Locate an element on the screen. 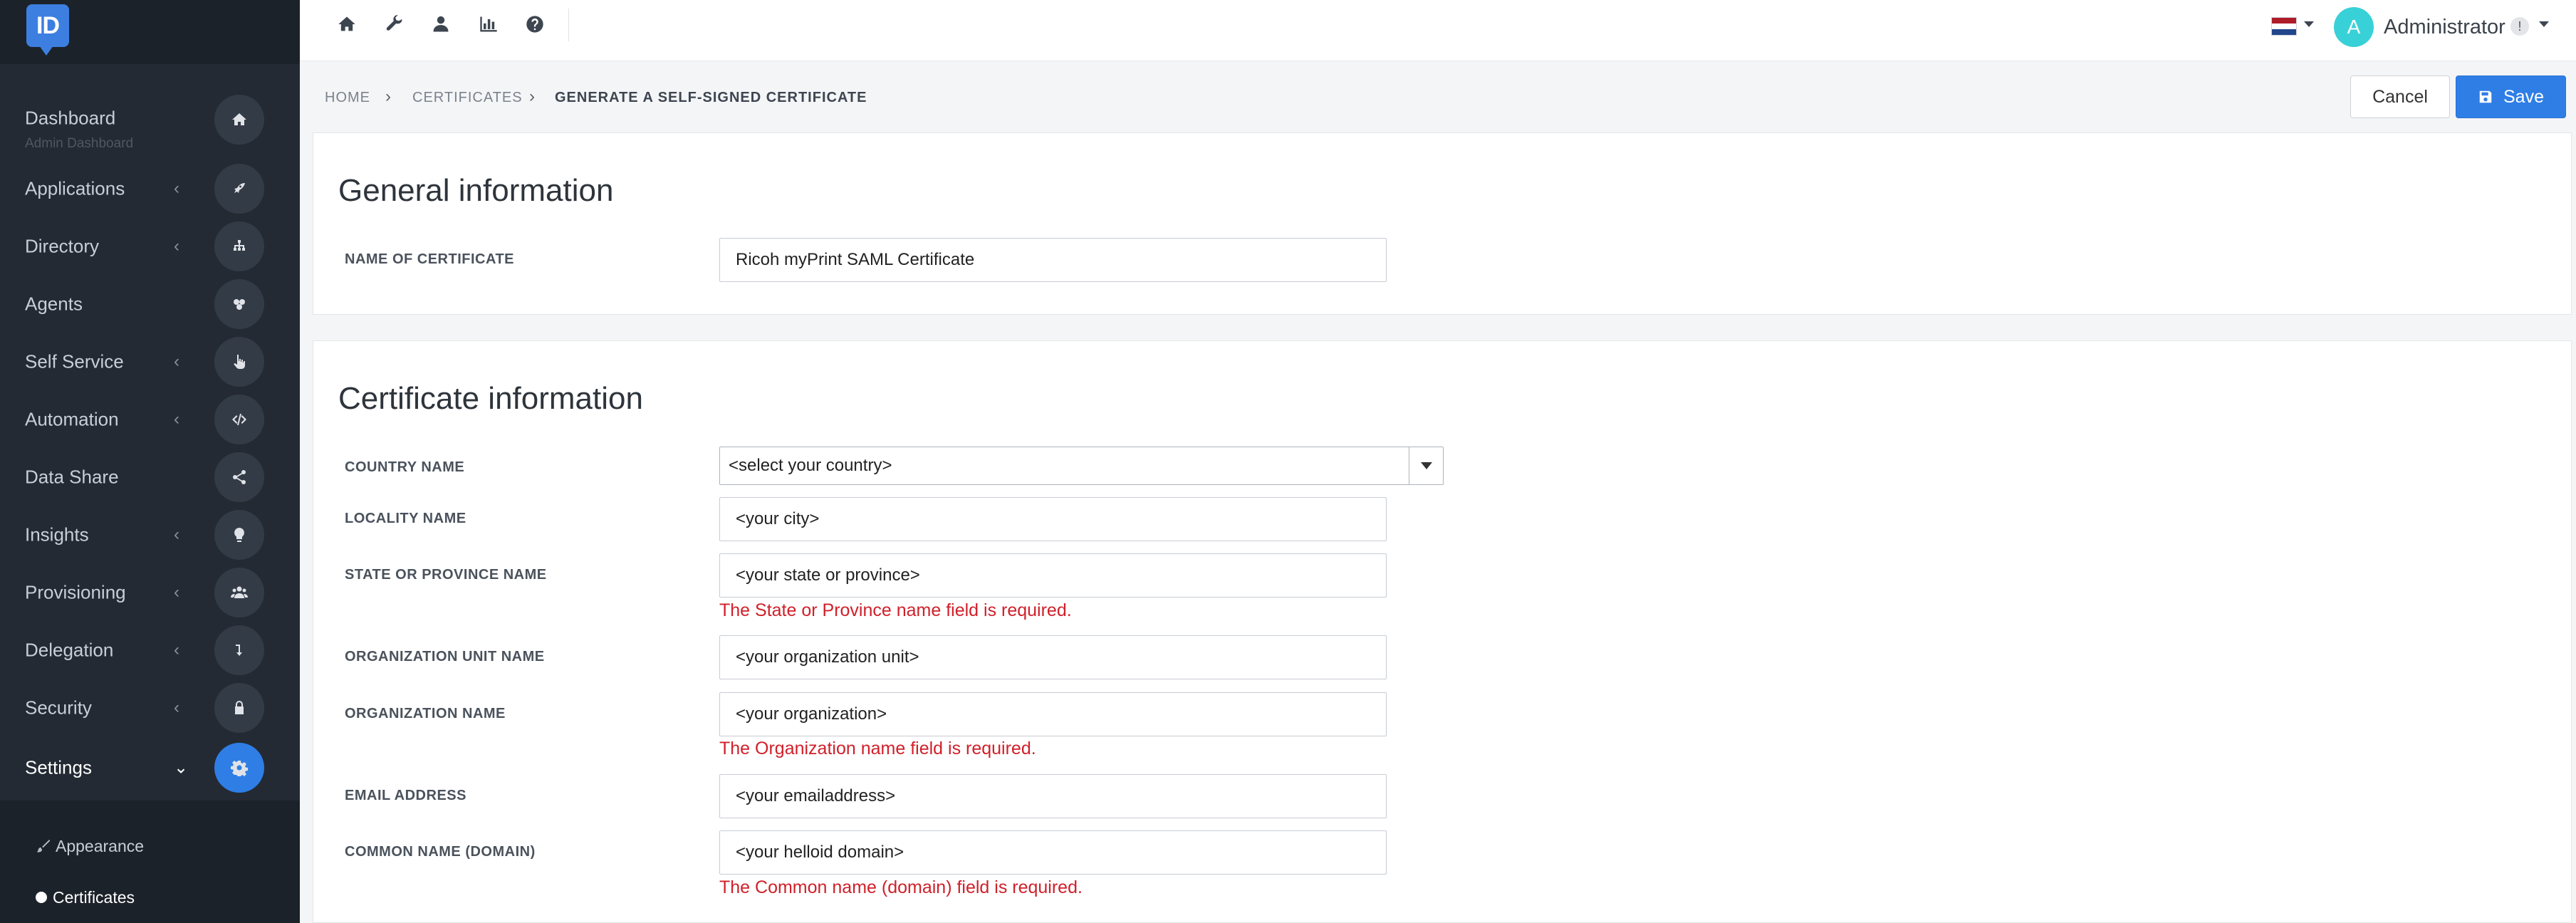  subnav-item-appearance: Appearance is located at coordinates (90, 846).